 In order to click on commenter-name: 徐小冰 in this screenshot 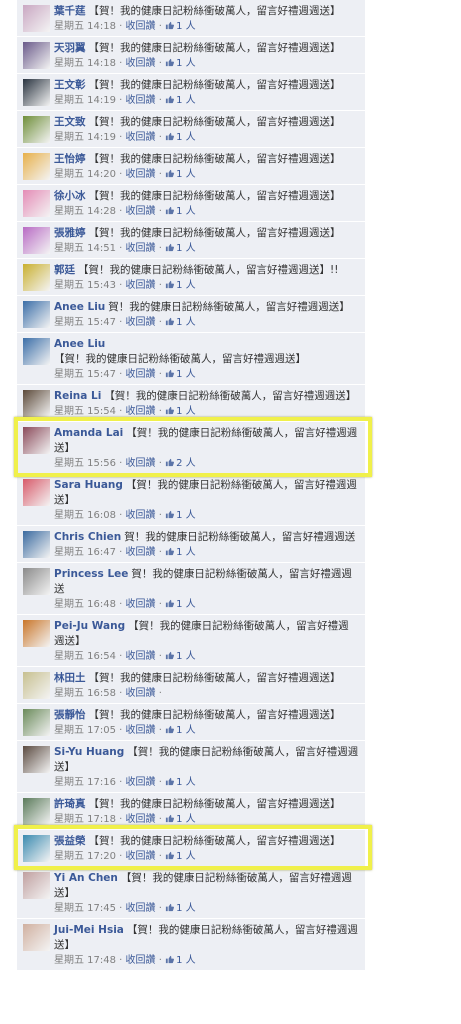, I will do `click(70, 196)`.